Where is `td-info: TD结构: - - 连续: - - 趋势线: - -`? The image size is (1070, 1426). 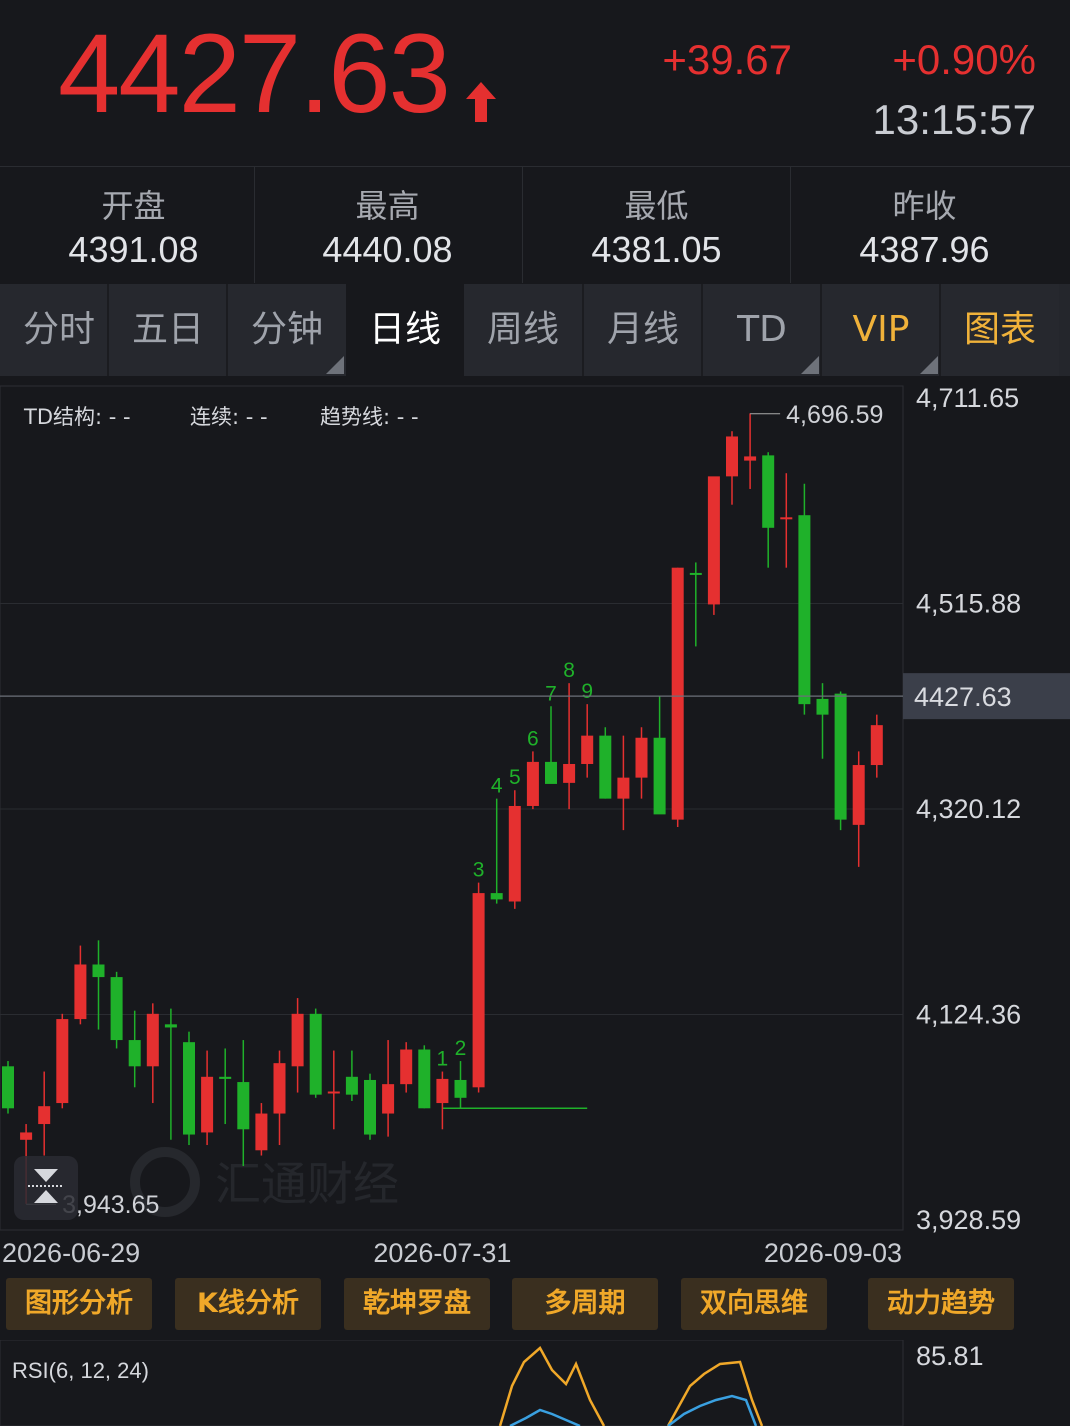 td-info: TD结构: - - 连续: - - 趋势线: - - is located at coordinates (221, 417).